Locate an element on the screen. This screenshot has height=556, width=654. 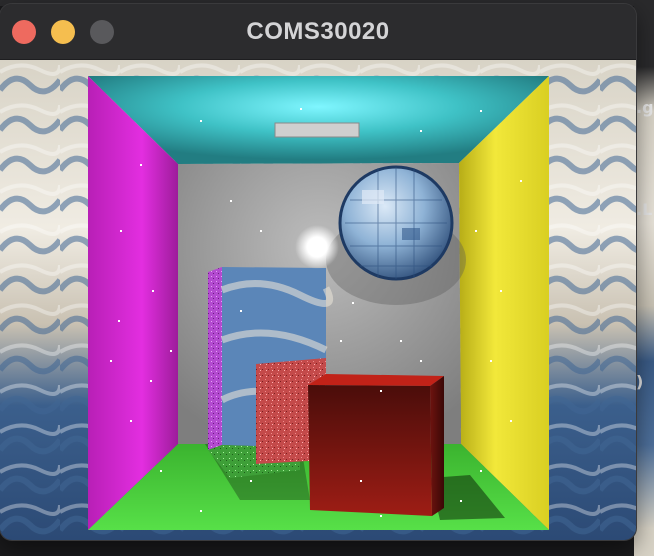
ceiling-light-panel is located at coordinates (317, 130).